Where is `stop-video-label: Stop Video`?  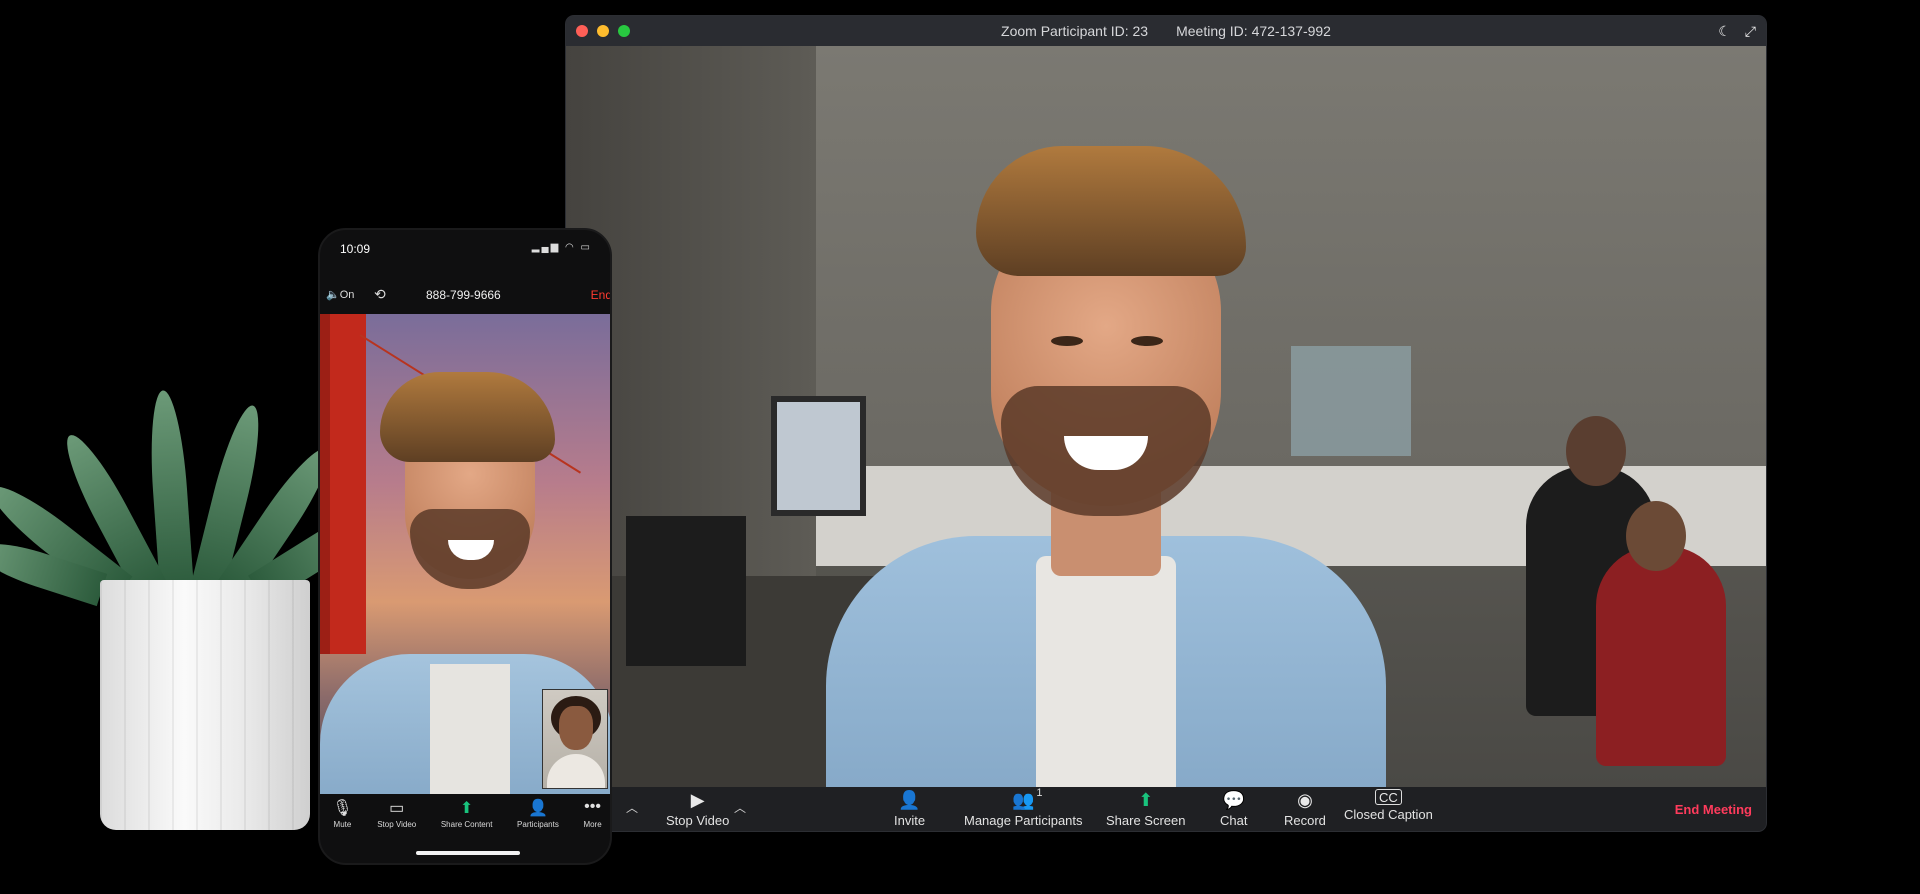
stop-video-label: Stop Video is located at coordinates (698, 820).